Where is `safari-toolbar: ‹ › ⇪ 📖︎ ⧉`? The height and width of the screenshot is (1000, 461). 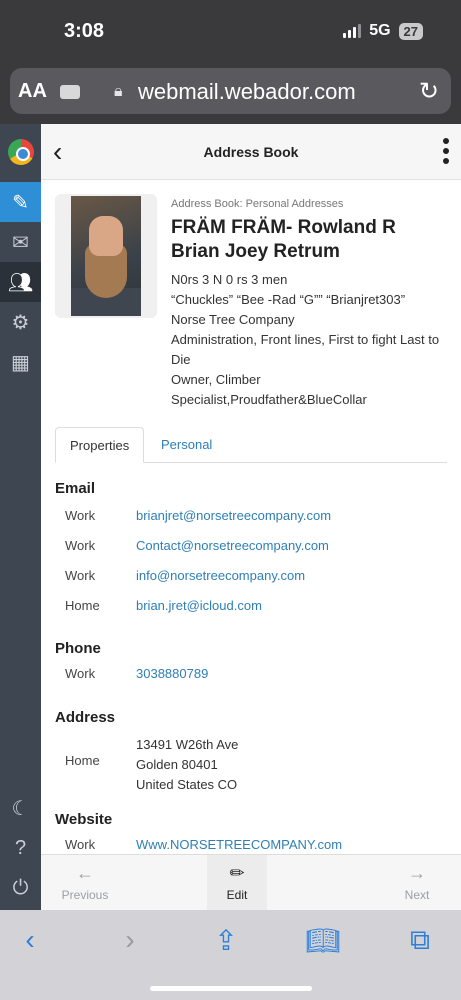 safari-toolbar: ‹ › ⇪ 📖︎ ⧉ is located at coordinates (230, 955).